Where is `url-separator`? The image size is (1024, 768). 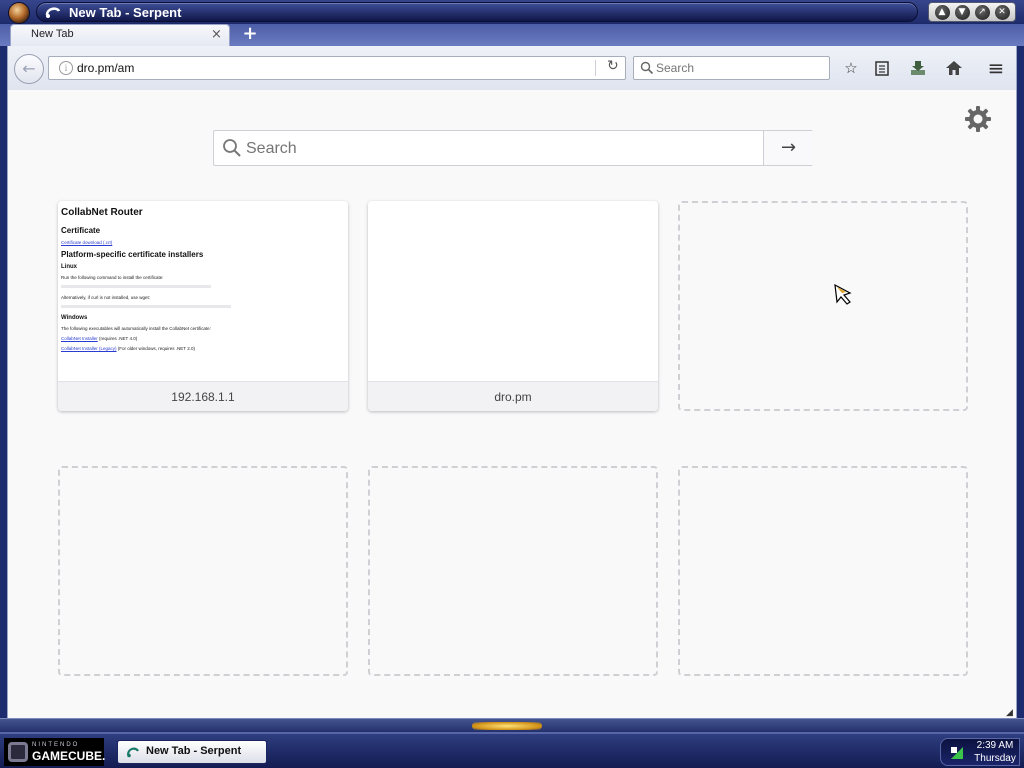
url-separator is located at coordinates (595, 68).